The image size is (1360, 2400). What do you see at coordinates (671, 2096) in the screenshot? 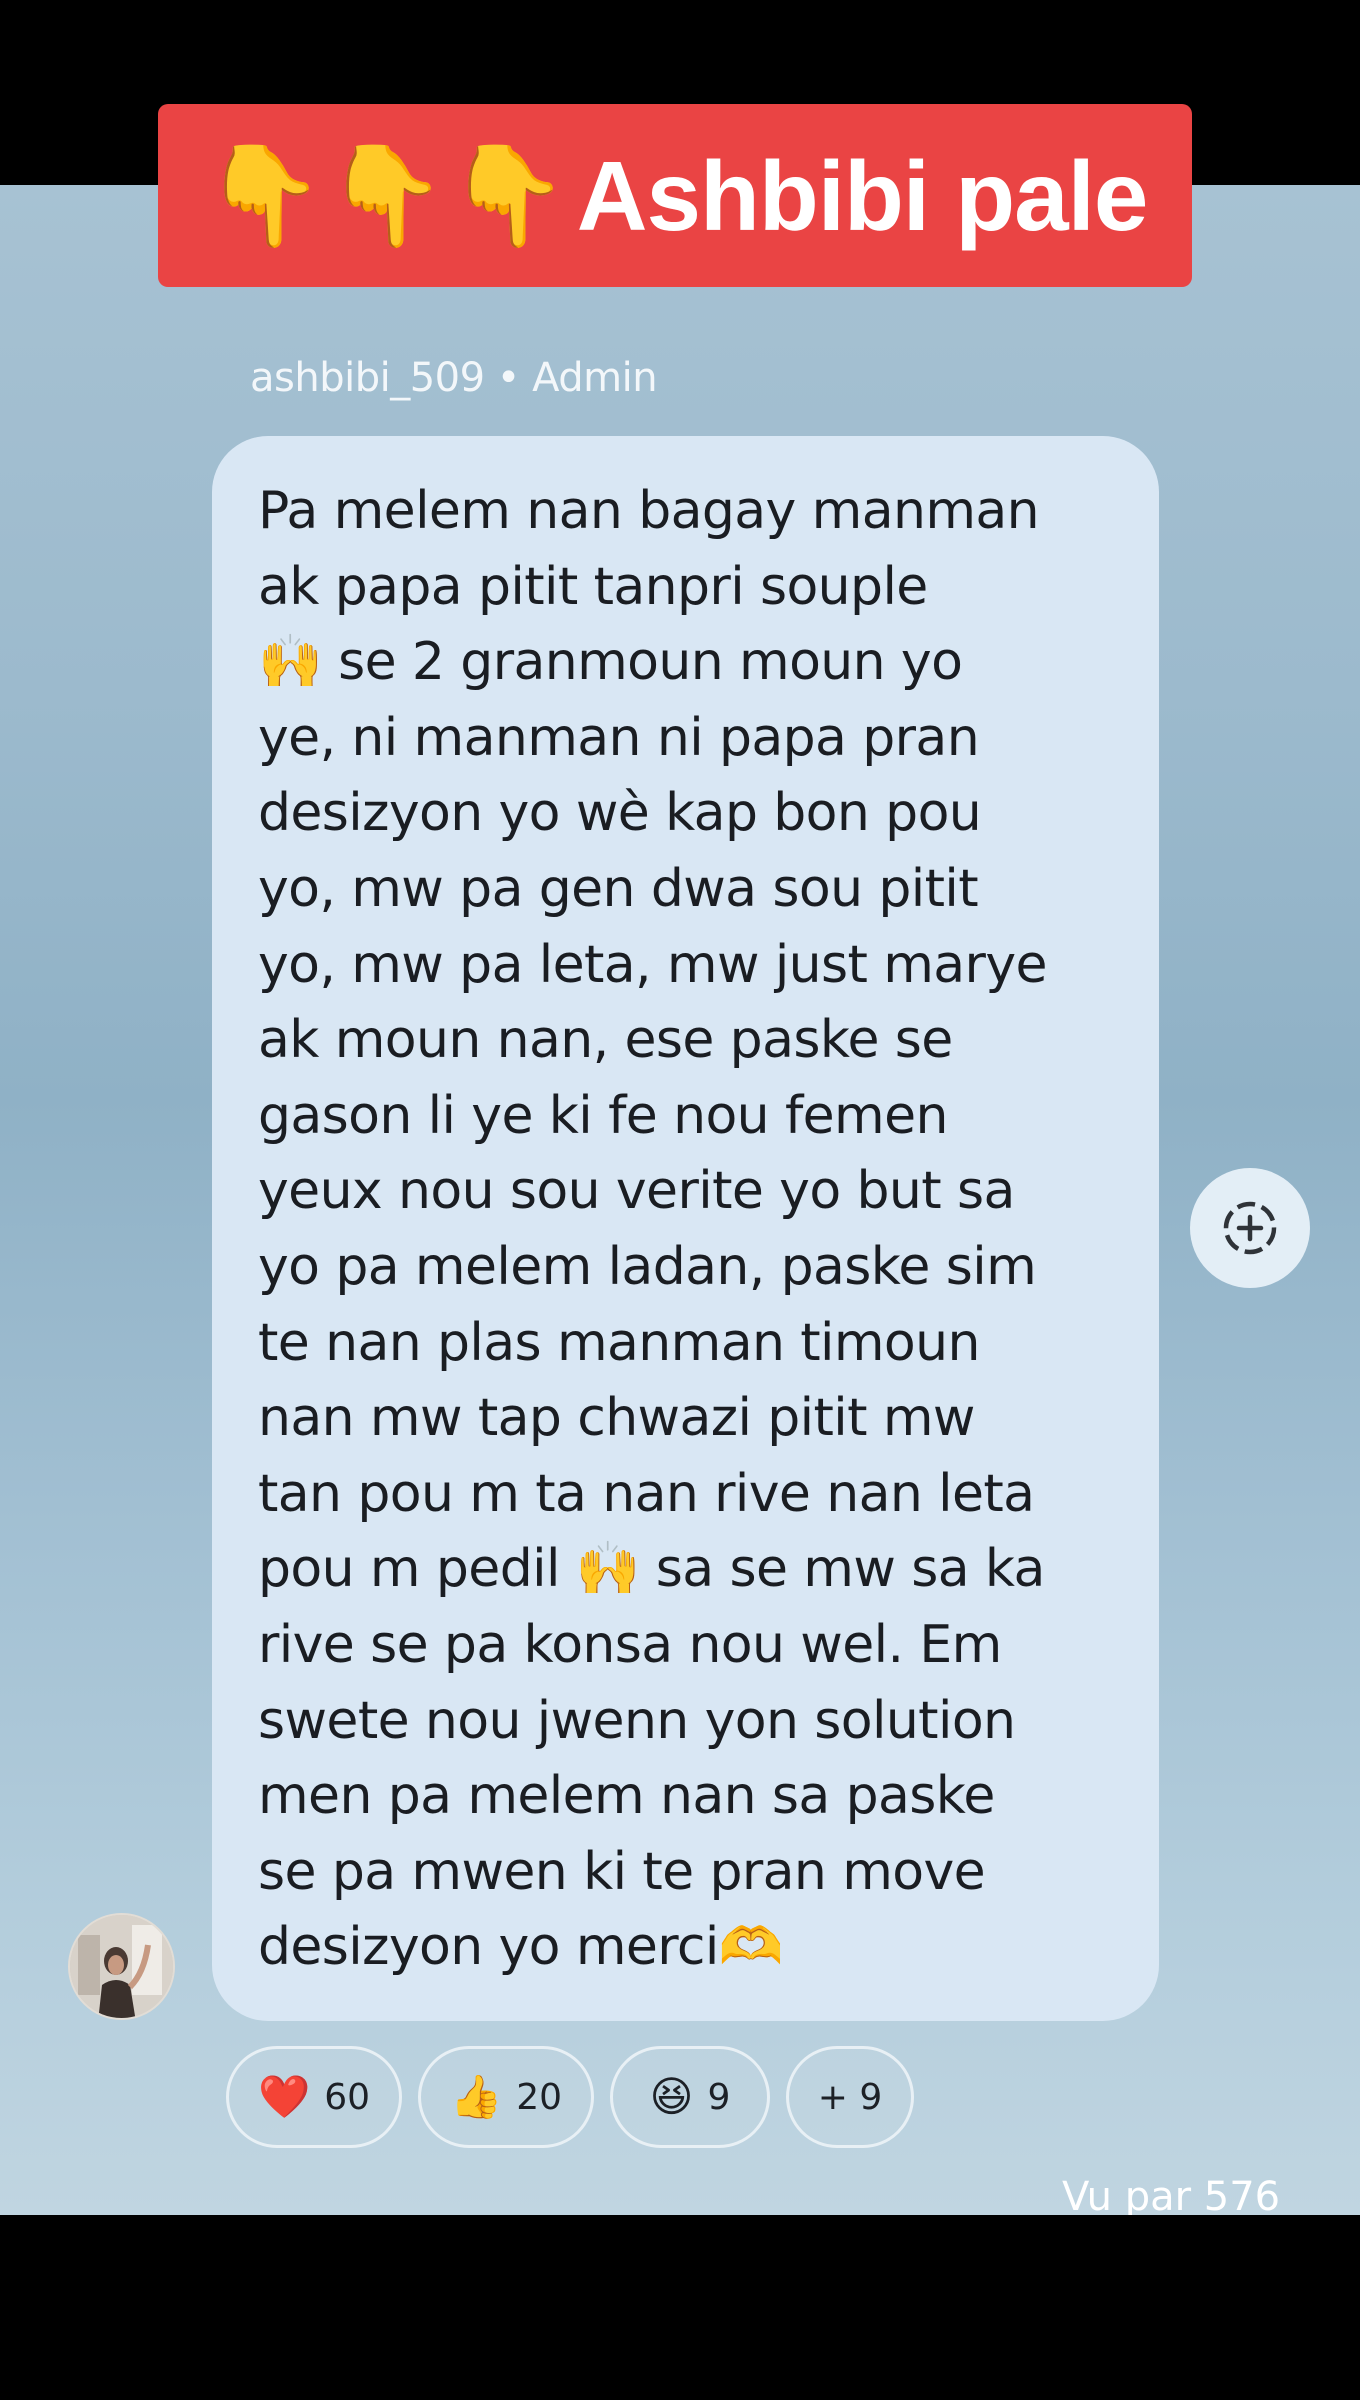
I see `laughing-face-icon: 😆` at bounding box center [671, 2096].